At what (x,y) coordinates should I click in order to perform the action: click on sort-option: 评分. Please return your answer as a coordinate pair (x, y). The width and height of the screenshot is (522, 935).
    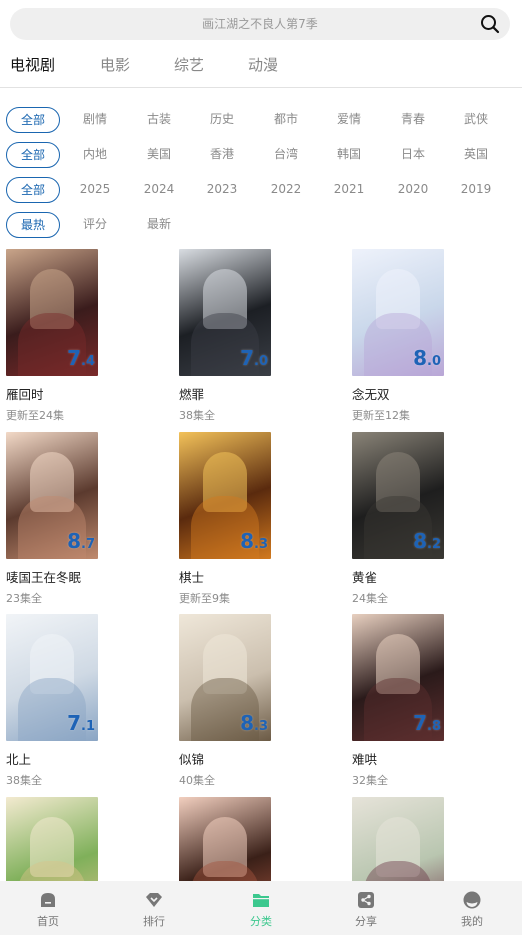
    Looking at the image, I should click on (95, 225).